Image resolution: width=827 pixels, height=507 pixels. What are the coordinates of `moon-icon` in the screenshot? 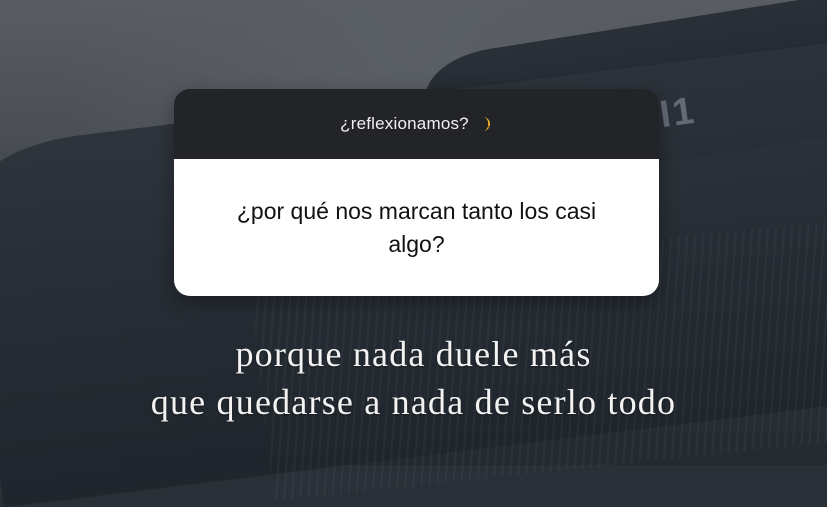 It's located at (485, 124).